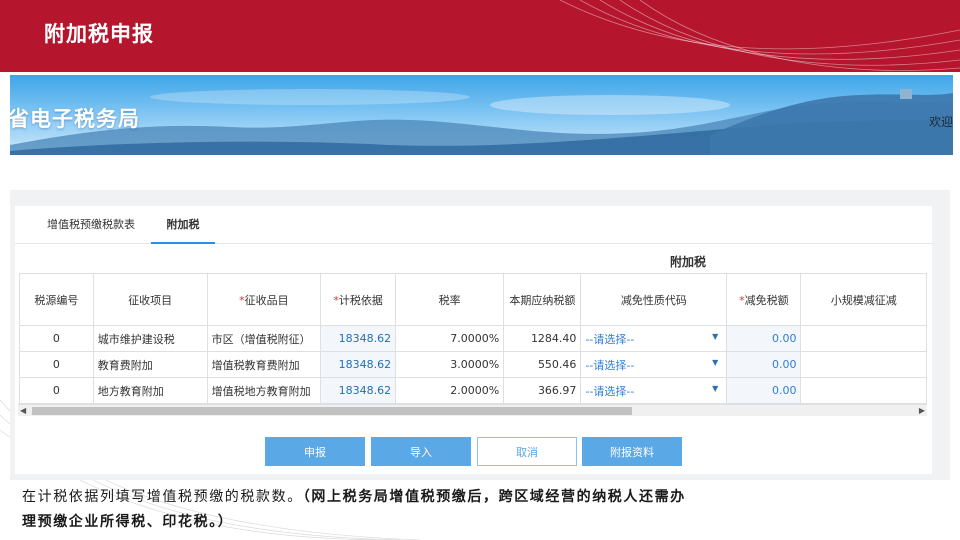  What do you see at coordinates (128, 522) in the screenshot?
I see `caption-bold-line-2: 理预缴企业所得税、印花税。）` at bounding box center [128, 522].